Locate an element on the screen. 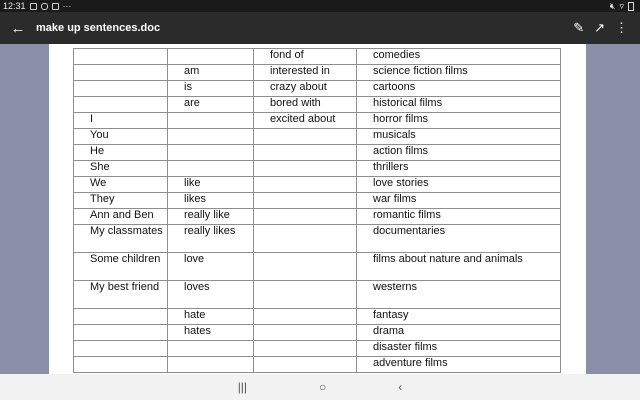 This screenshot has height=400, width=640. table-cell: are is located at coordinates (210, 104).